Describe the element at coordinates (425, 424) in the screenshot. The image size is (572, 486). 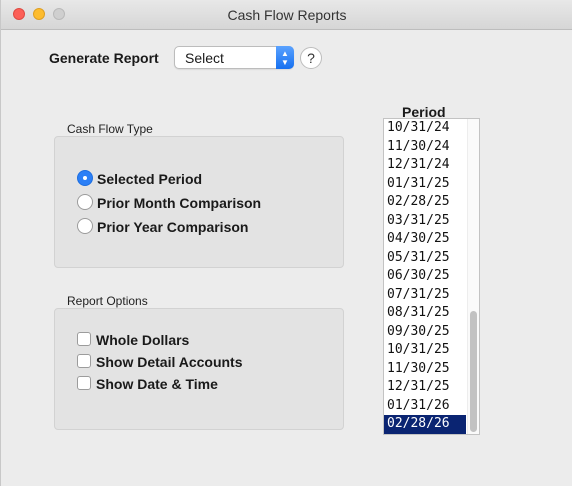
I see `period-item: 02/28/26` at that location.